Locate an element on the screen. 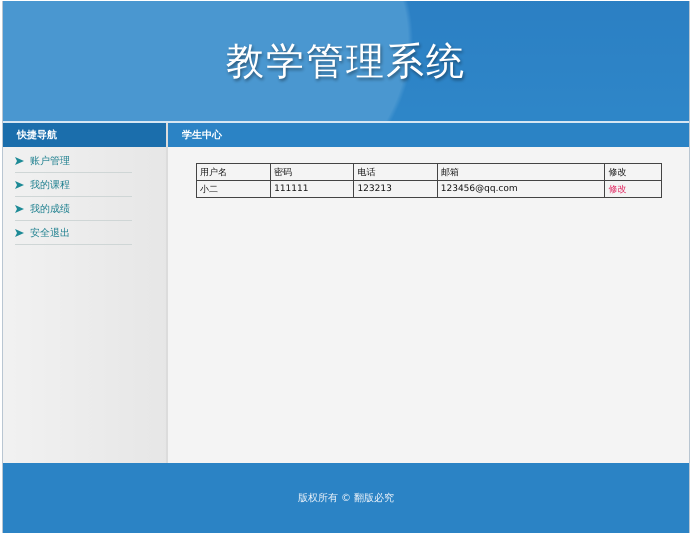 The height and width of the screenshot is (536, 690). nav-link: 安全退出 is located at coordinates (73, 233).